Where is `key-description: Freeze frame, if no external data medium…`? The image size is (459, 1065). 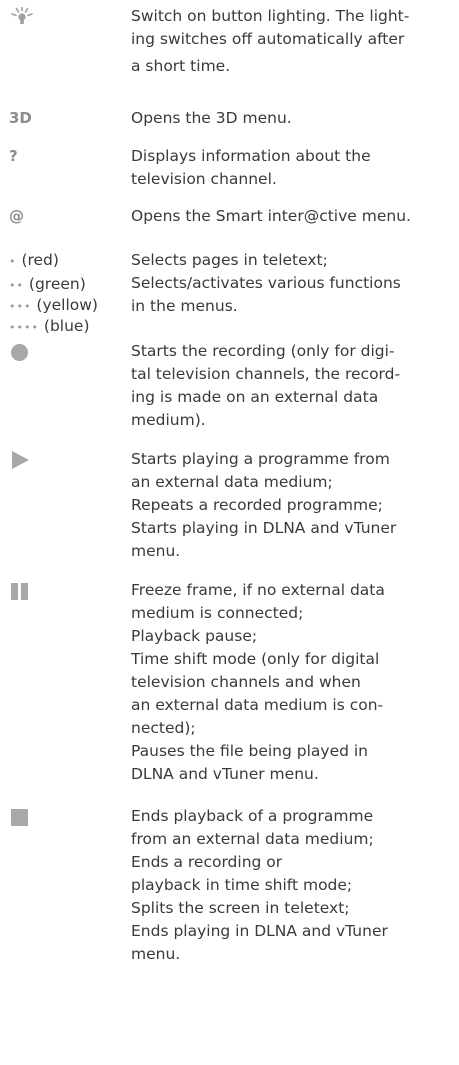 key-description: Freeze frame, if no external data medium… is located at coordinates (258, 682).